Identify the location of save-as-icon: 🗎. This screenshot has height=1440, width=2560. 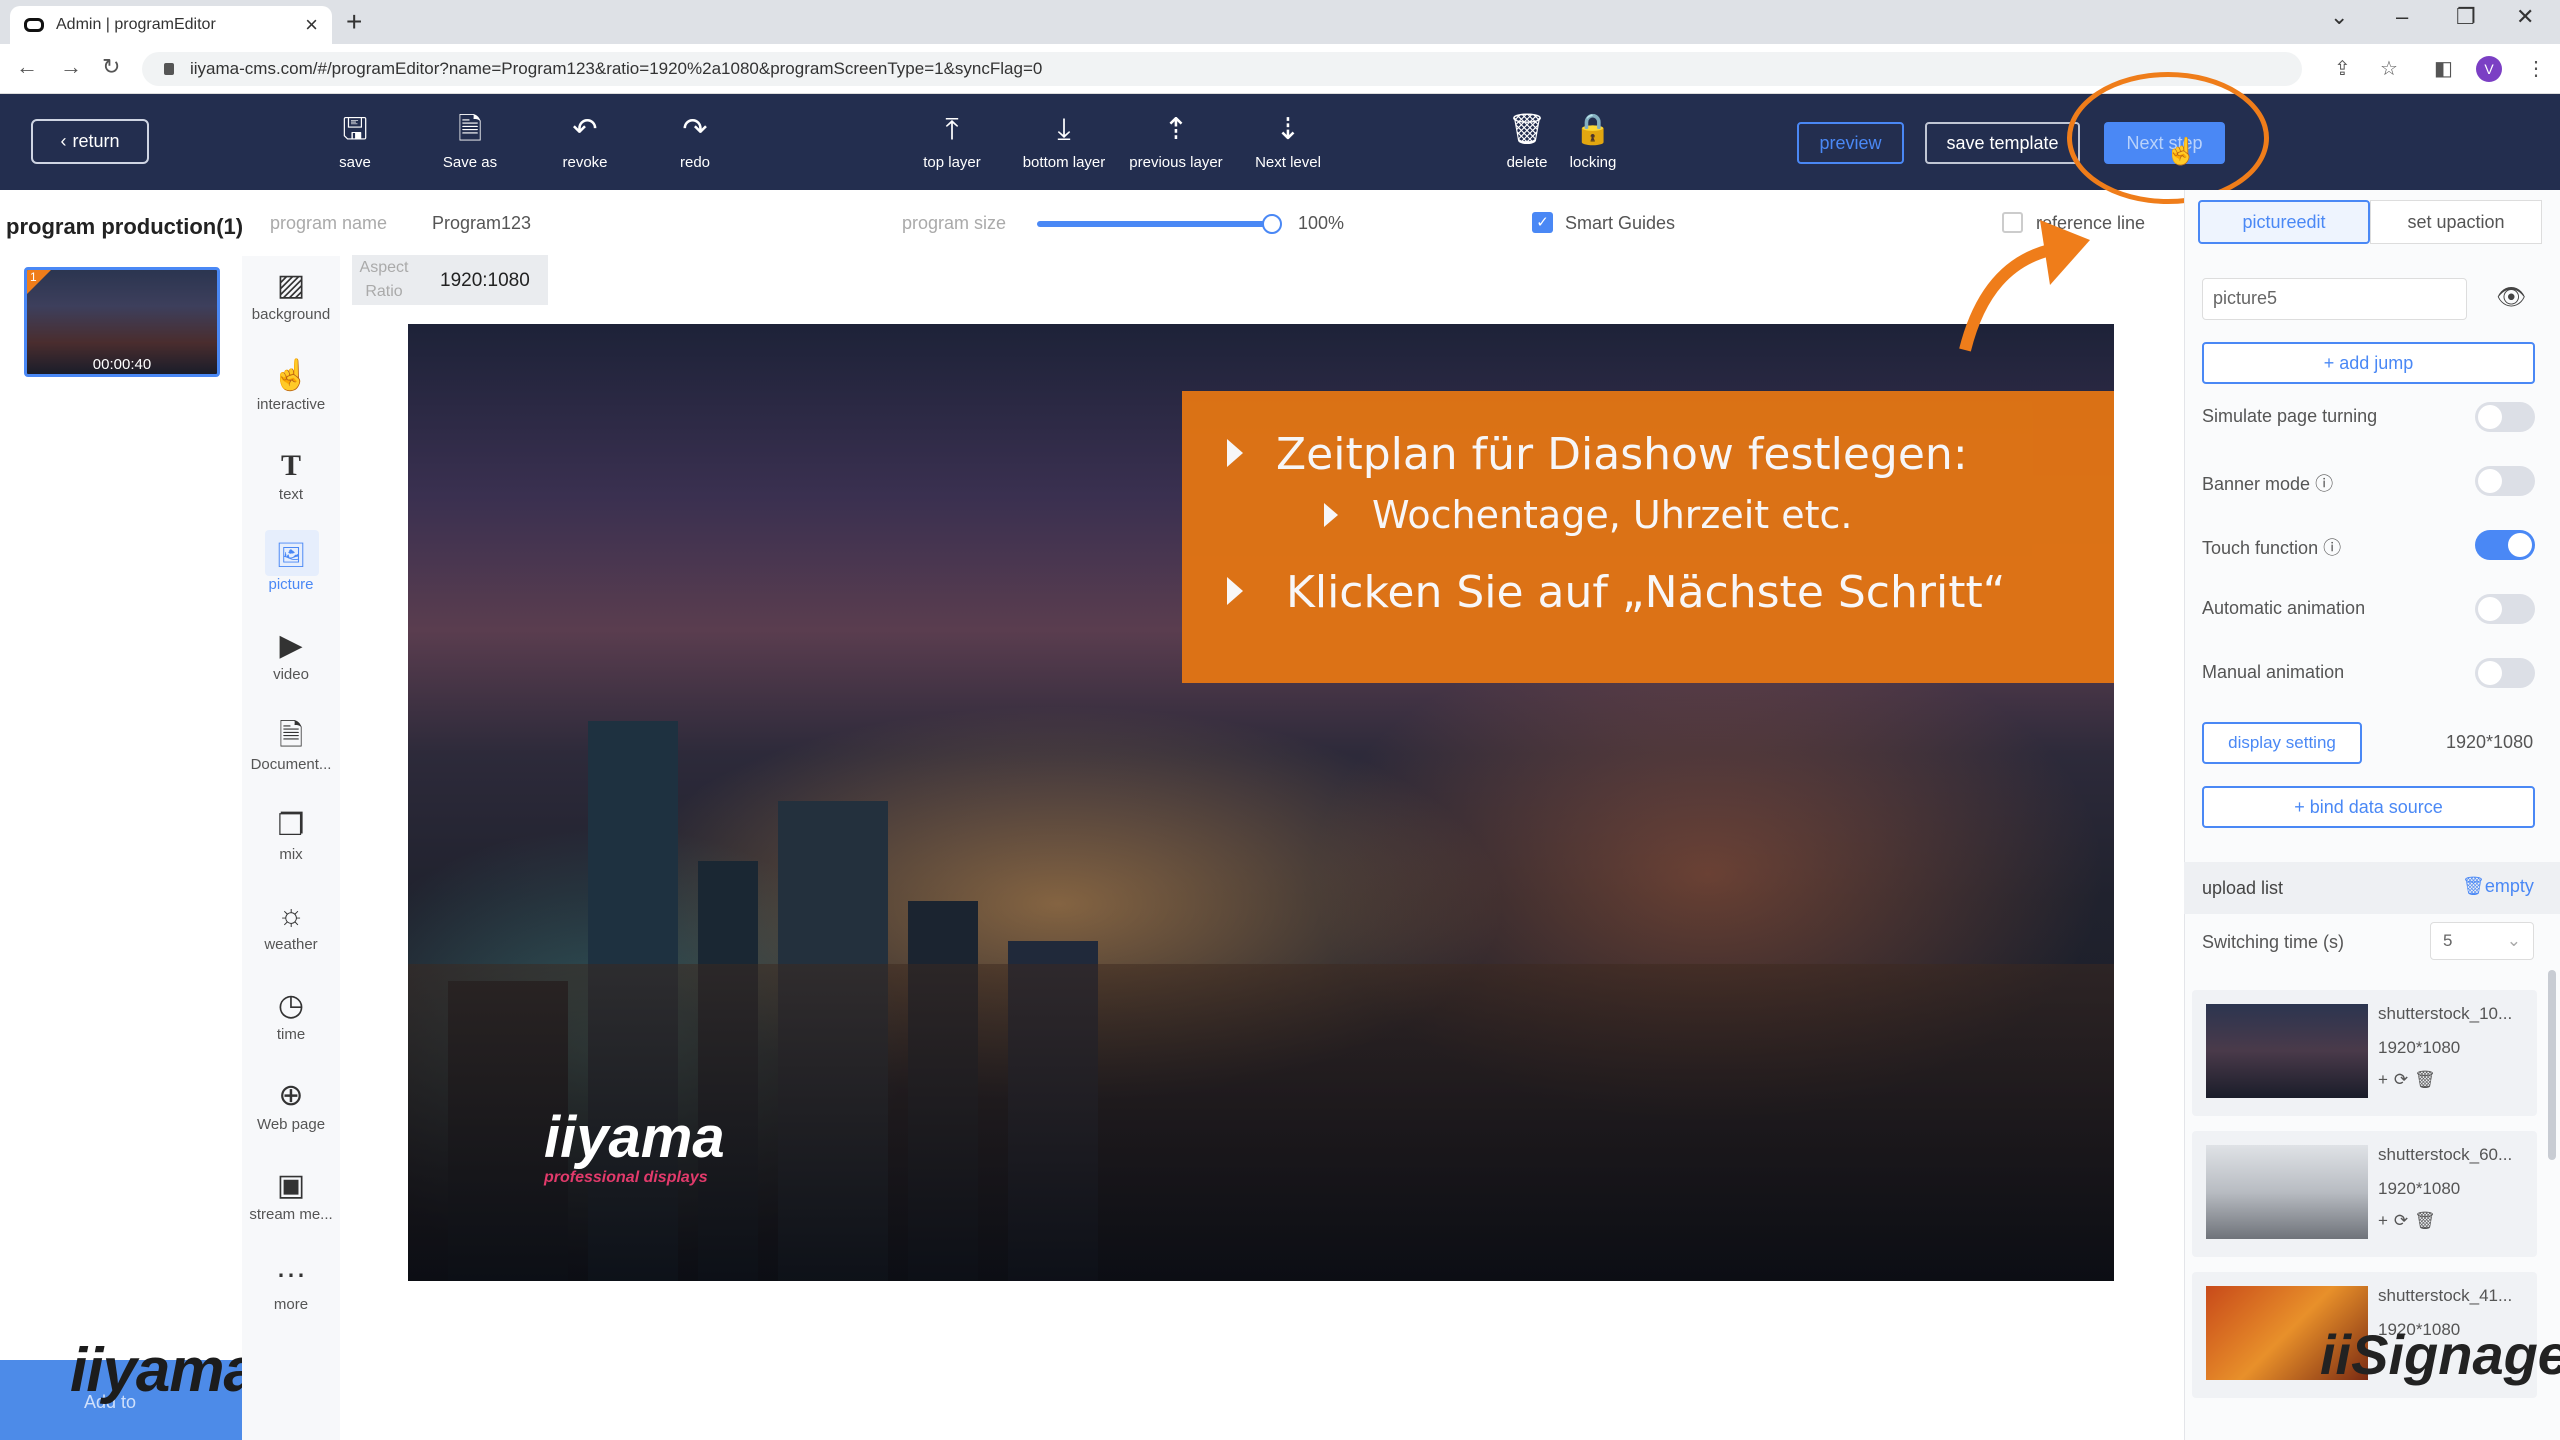
(470, 129).